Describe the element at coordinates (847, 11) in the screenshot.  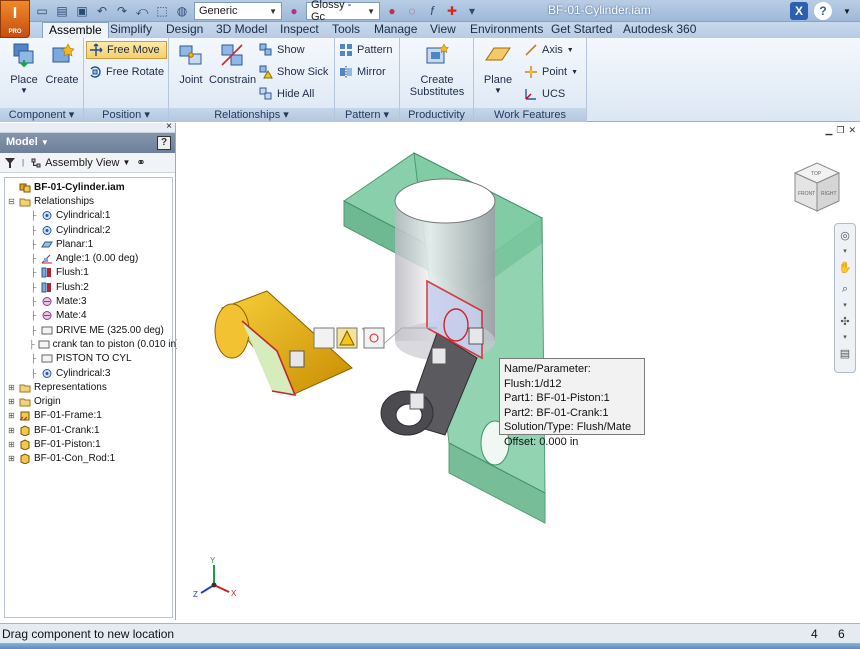
I see `help-menu-chevron-icon: ▼` at that location.